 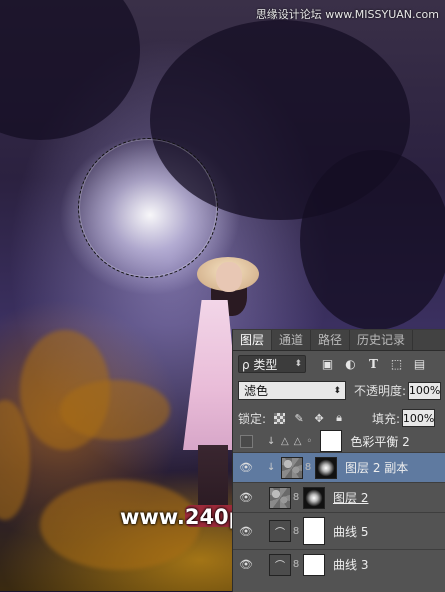 I want to click on elliptical-selection-marquee, so click(x=148, y=208).